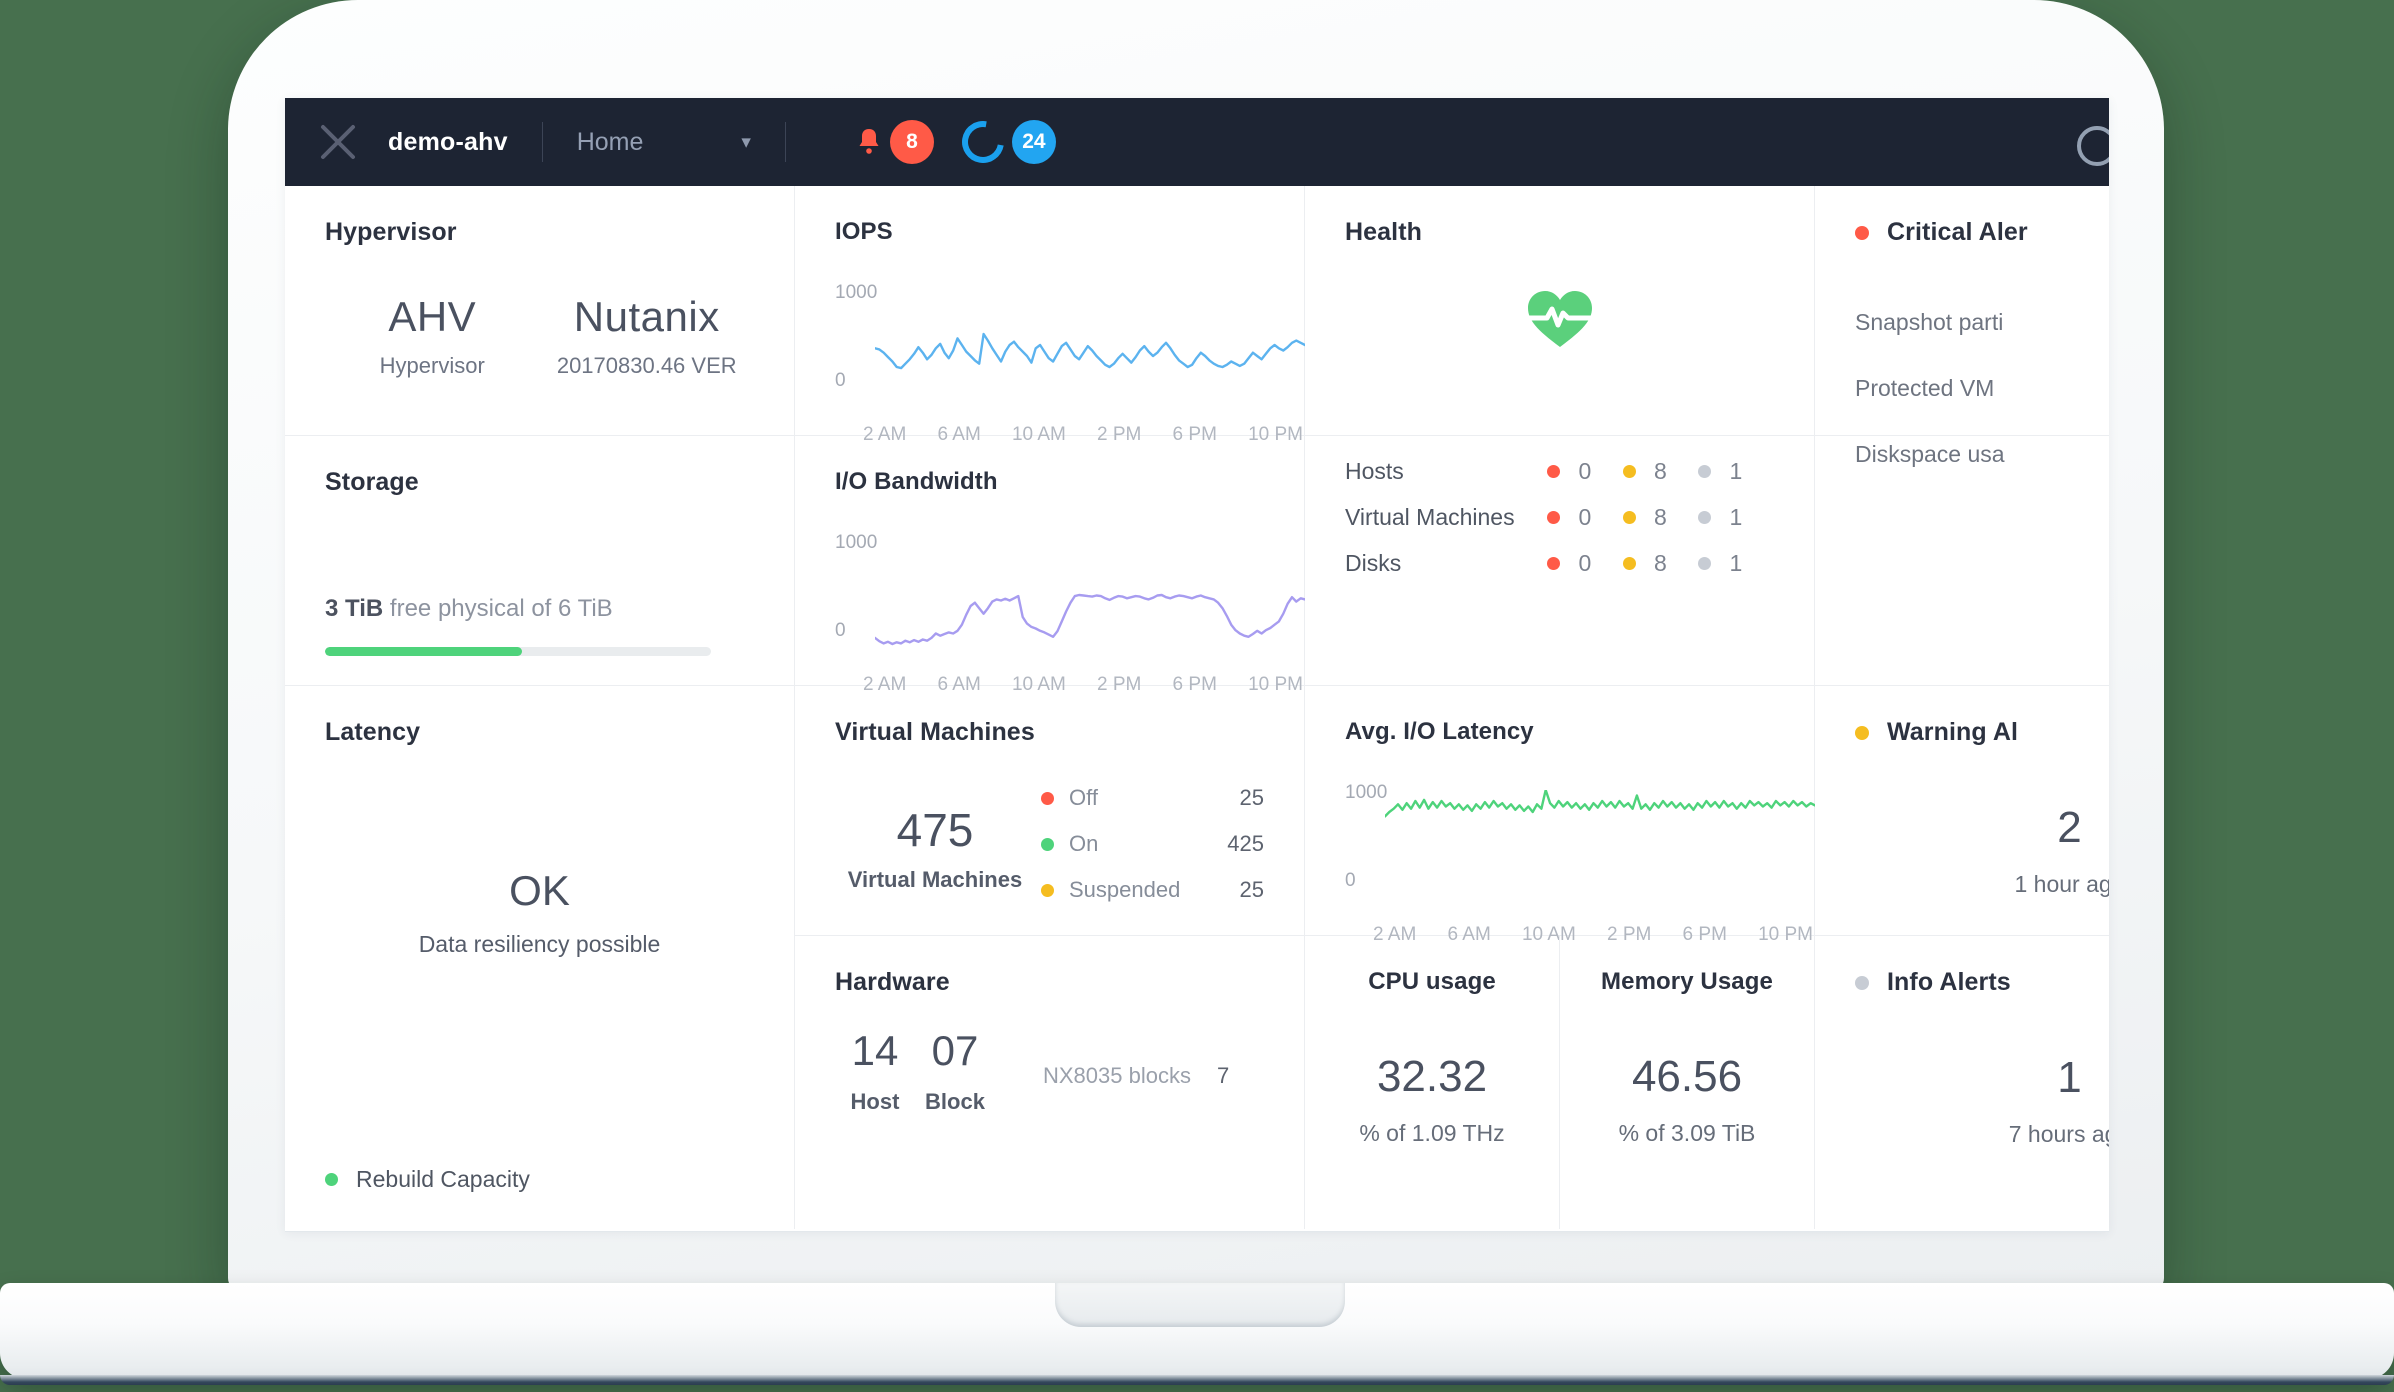 The height and width of the screenshot is (1392, 2394). Describe the element at coordinates (1245, 843) in the screenshot. I see `vm-legend-value: 425` at that location.